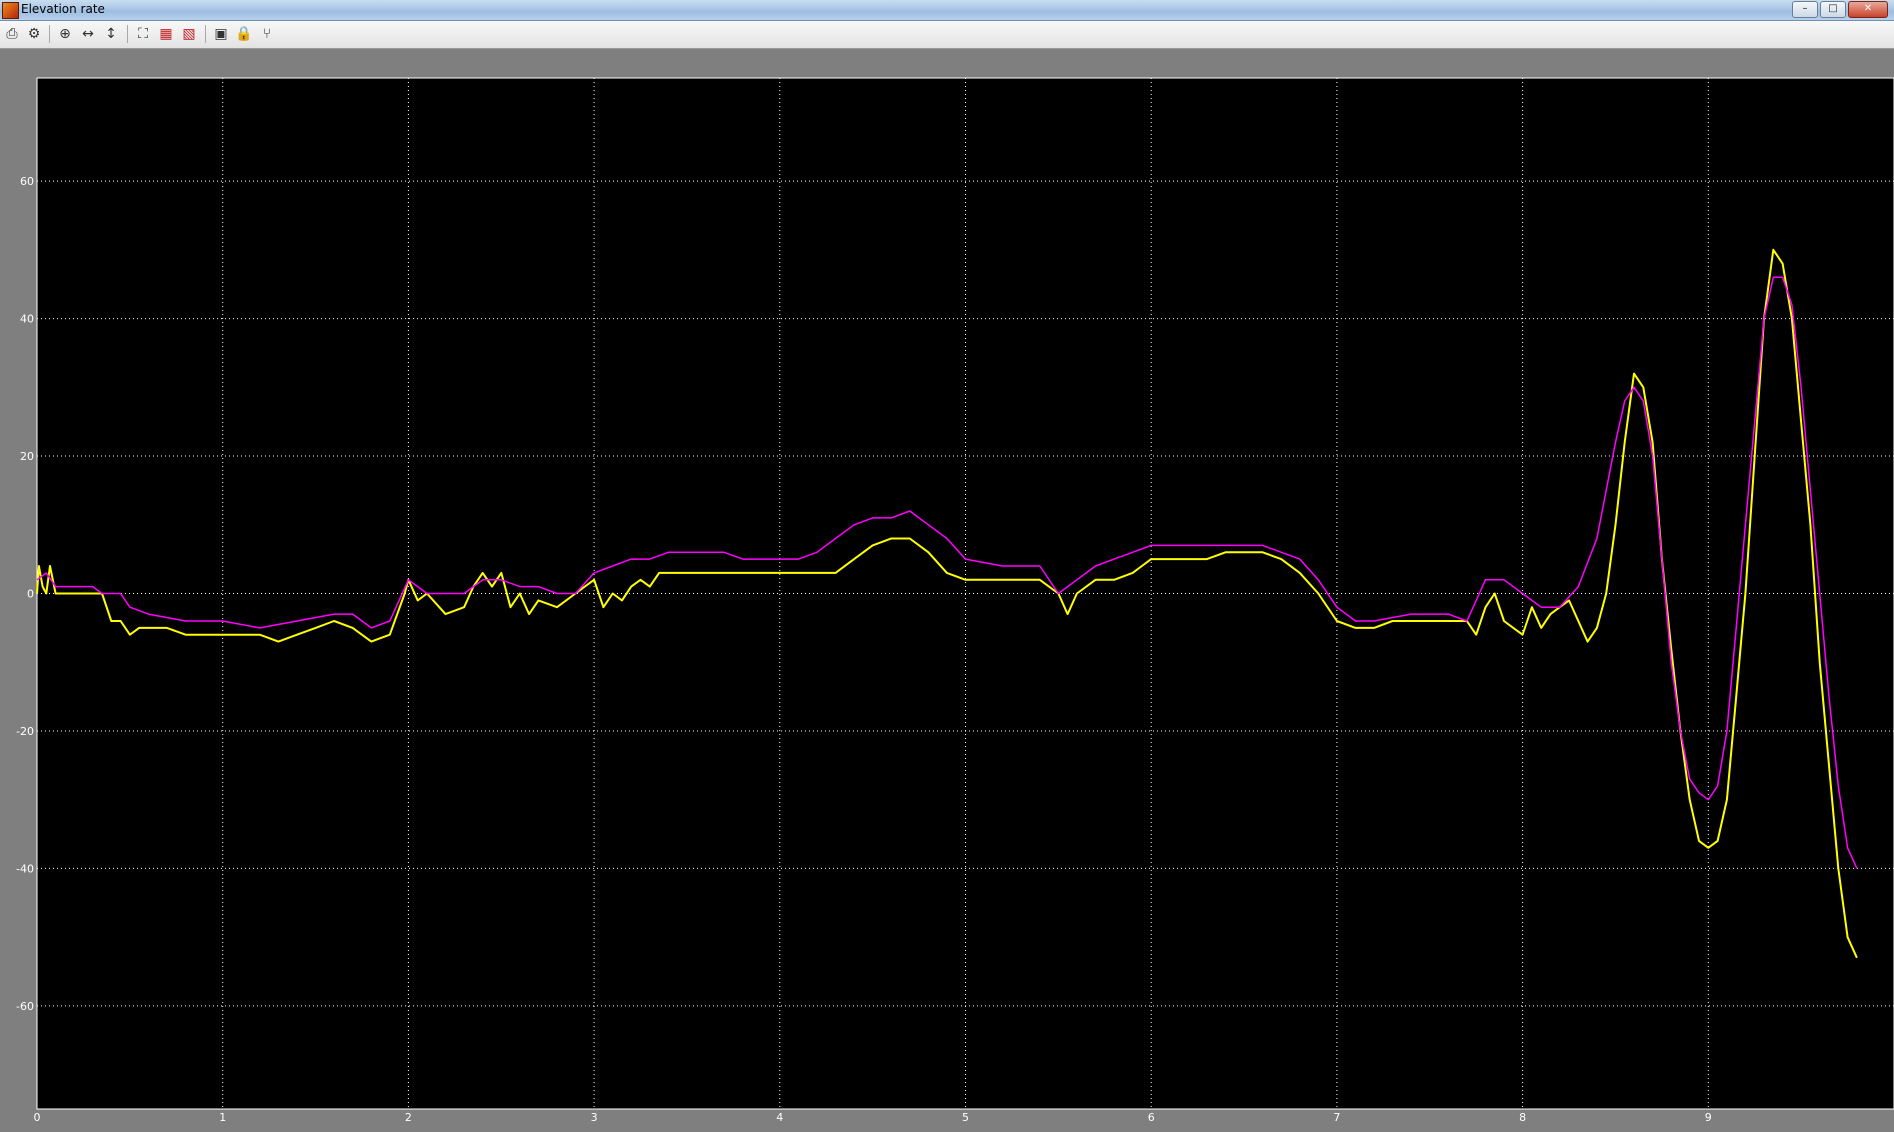 This screenshot has height=1132, width=1894. I want to click on x-tick-label: 3, so click(594, 1117).